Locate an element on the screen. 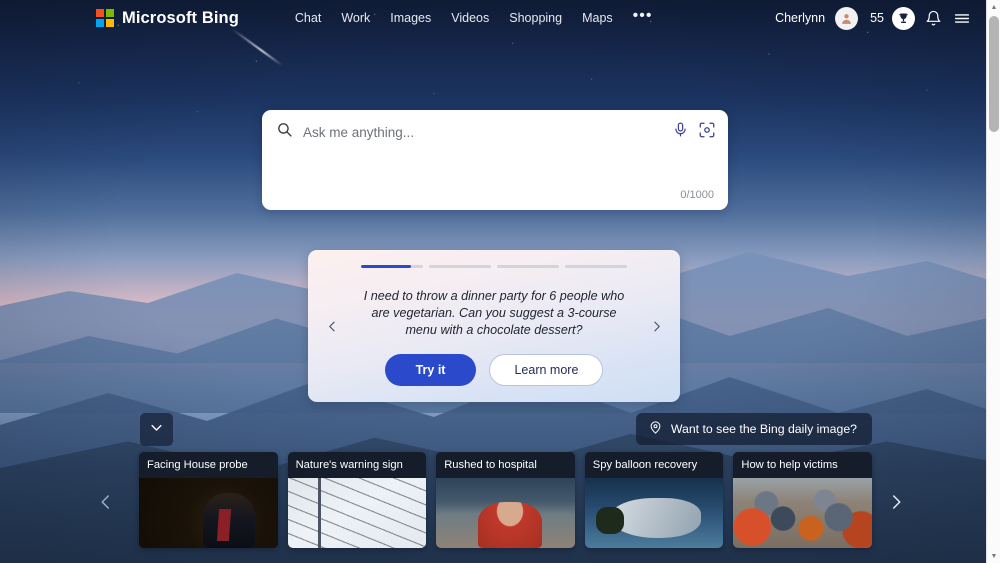 Image resolution: width=1000 pixels, height=563 pixels. microsoft-logo-icon is located at coordinates (105, 18).